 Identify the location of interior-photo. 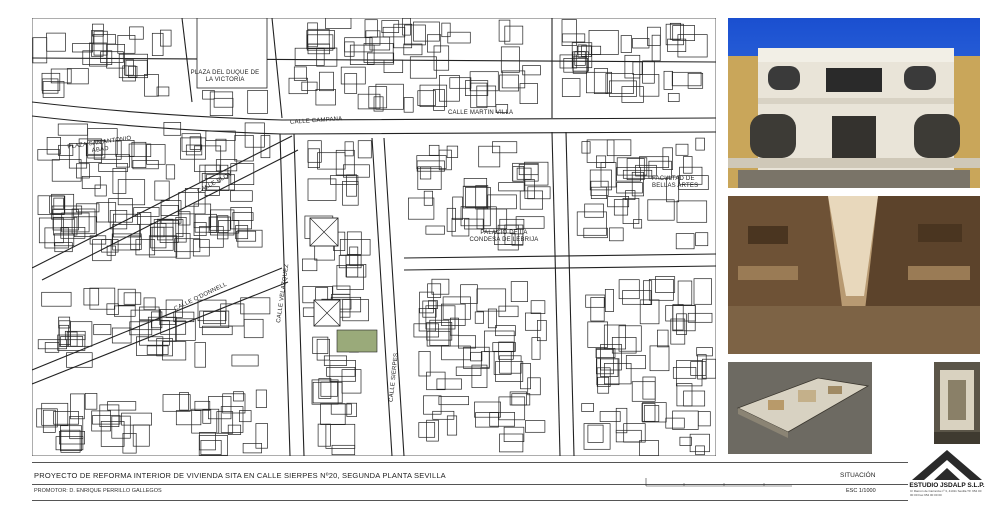
(957, 403).